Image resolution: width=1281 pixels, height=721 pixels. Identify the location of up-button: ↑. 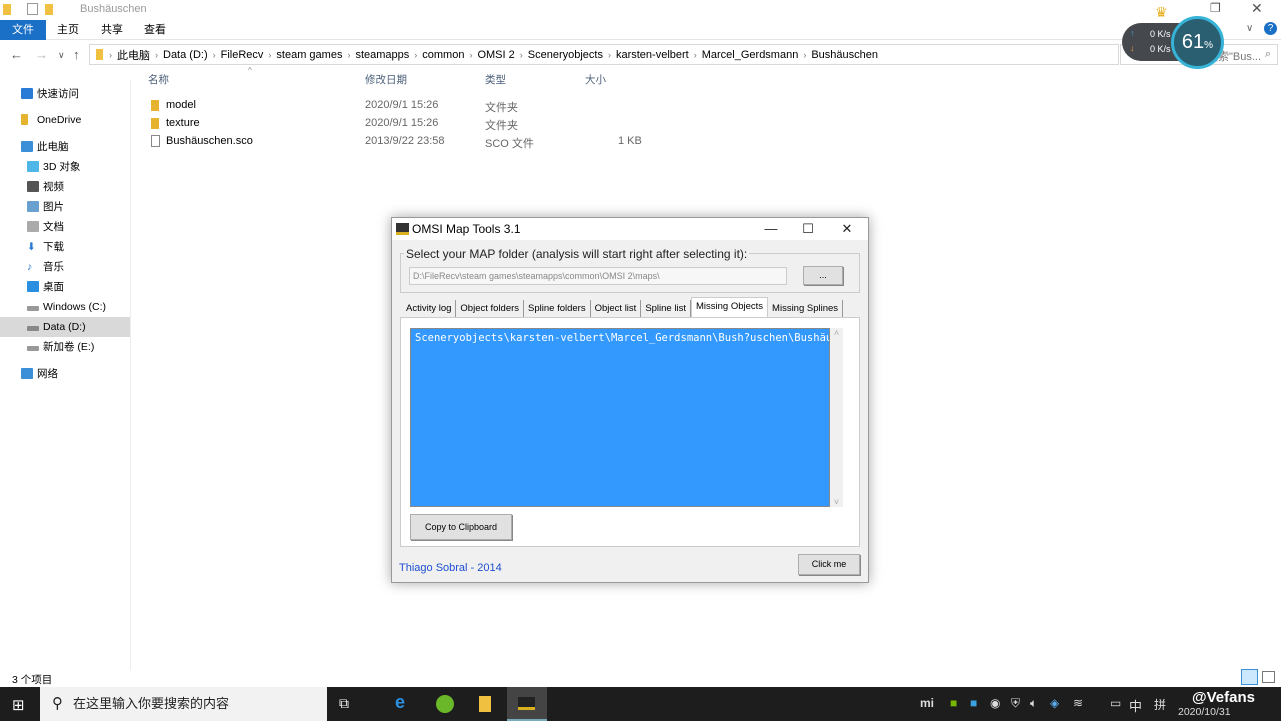
(76, 54).